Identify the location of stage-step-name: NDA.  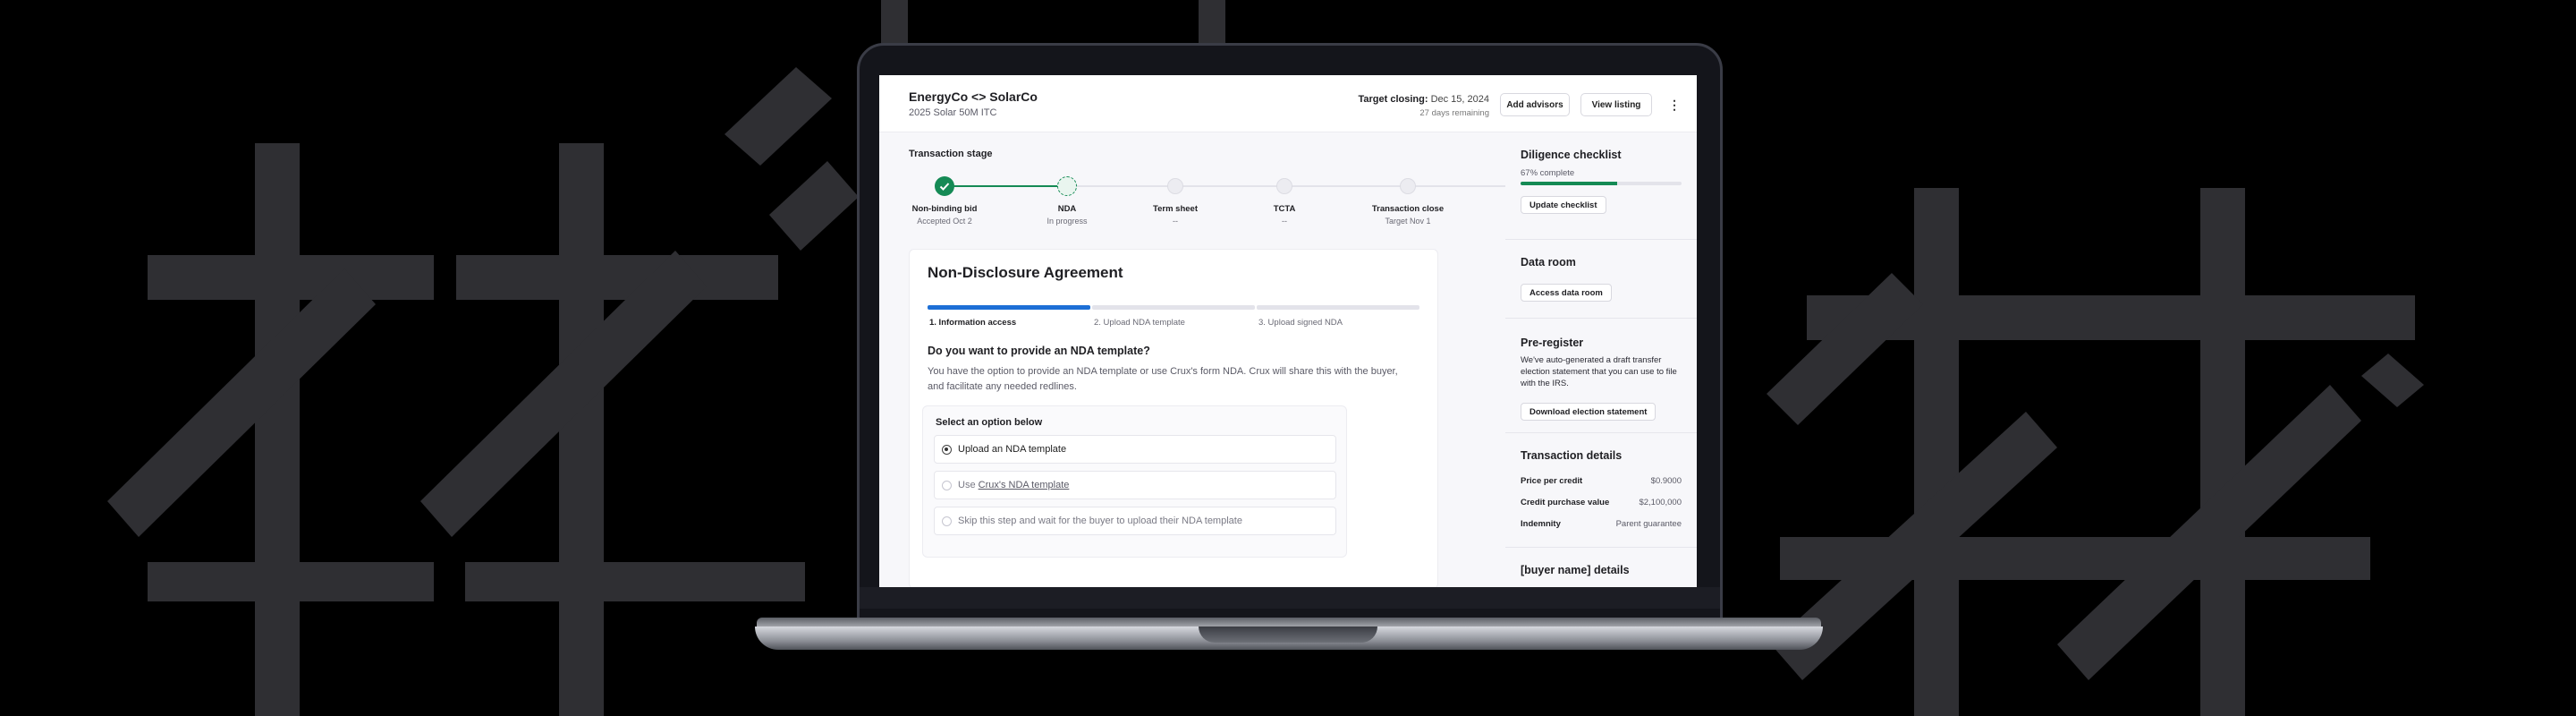
(1067, 209).